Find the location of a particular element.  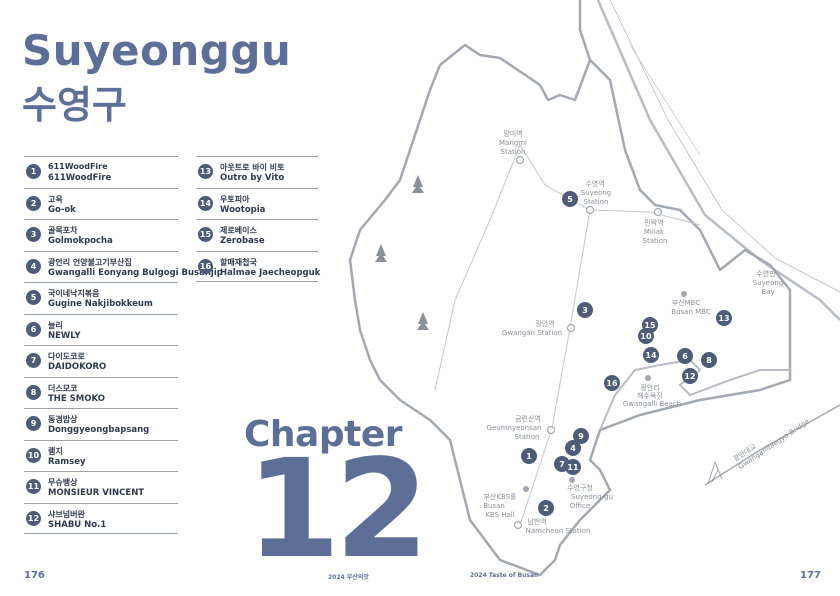

label-namcheon-en: Namcheon Station is located at coordinates (558, 531).